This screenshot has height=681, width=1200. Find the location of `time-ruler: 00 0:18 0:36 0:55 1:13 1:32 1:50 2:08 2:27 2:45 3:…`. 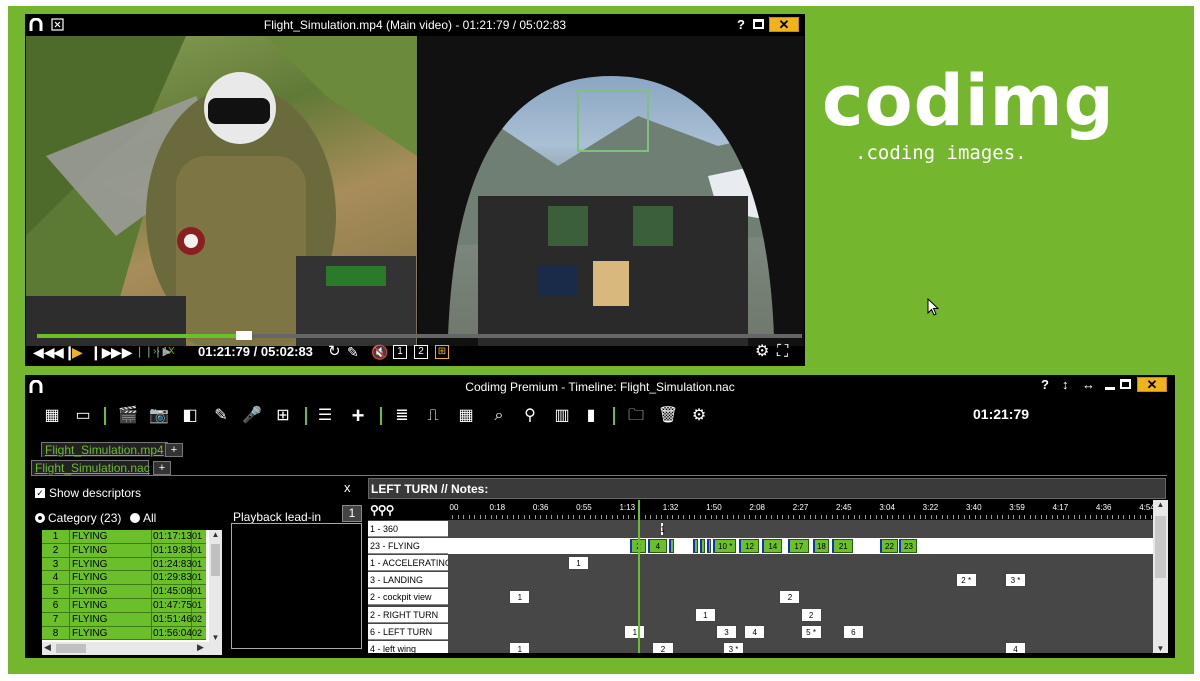

time-ruler: 00 0:18 0:36 0:55 1:13 1:32 1:50 2:08 2:27 2:45 3:… is located at coordinates (801, 510).